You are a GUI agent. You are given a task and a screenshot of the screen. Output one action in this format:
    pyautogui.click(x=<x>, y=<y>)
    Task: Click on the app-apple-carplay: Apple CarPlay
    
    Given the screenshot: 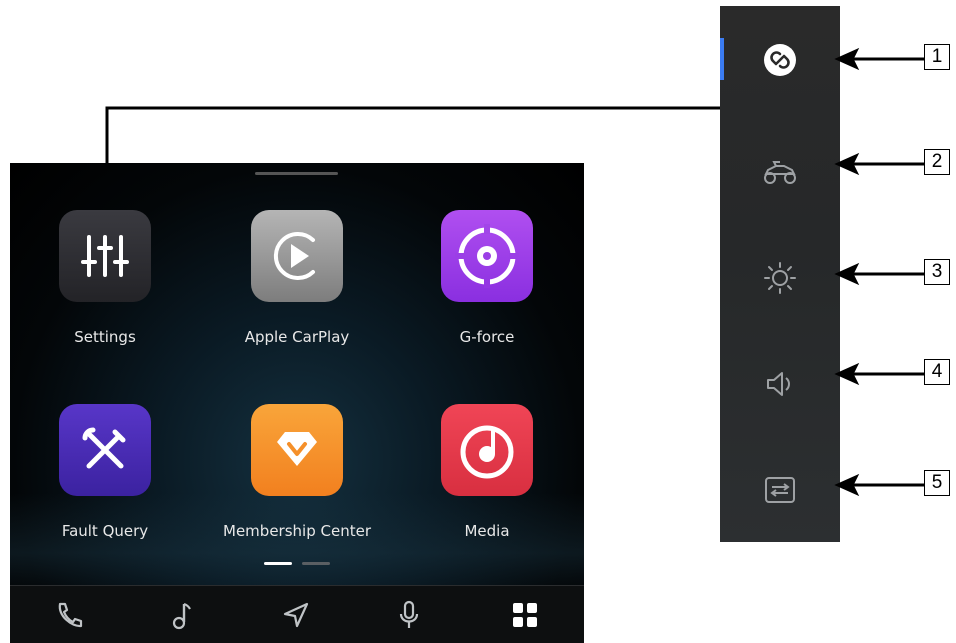 What is the action you would take?
    pyautogui.click(x=297, y=278)
    